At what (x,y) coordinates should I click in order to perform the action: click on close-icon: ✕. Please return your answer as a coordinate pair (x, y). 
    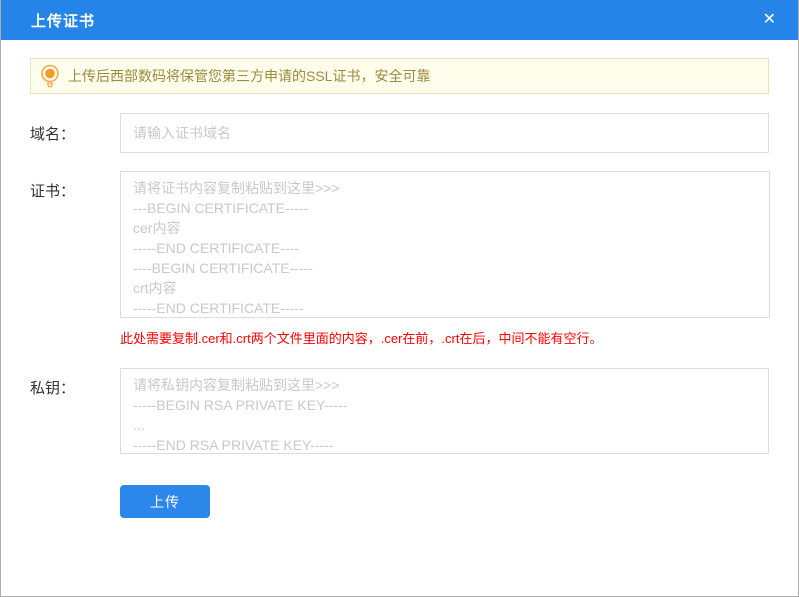
    Looking at the image, I should click on (769, 20).